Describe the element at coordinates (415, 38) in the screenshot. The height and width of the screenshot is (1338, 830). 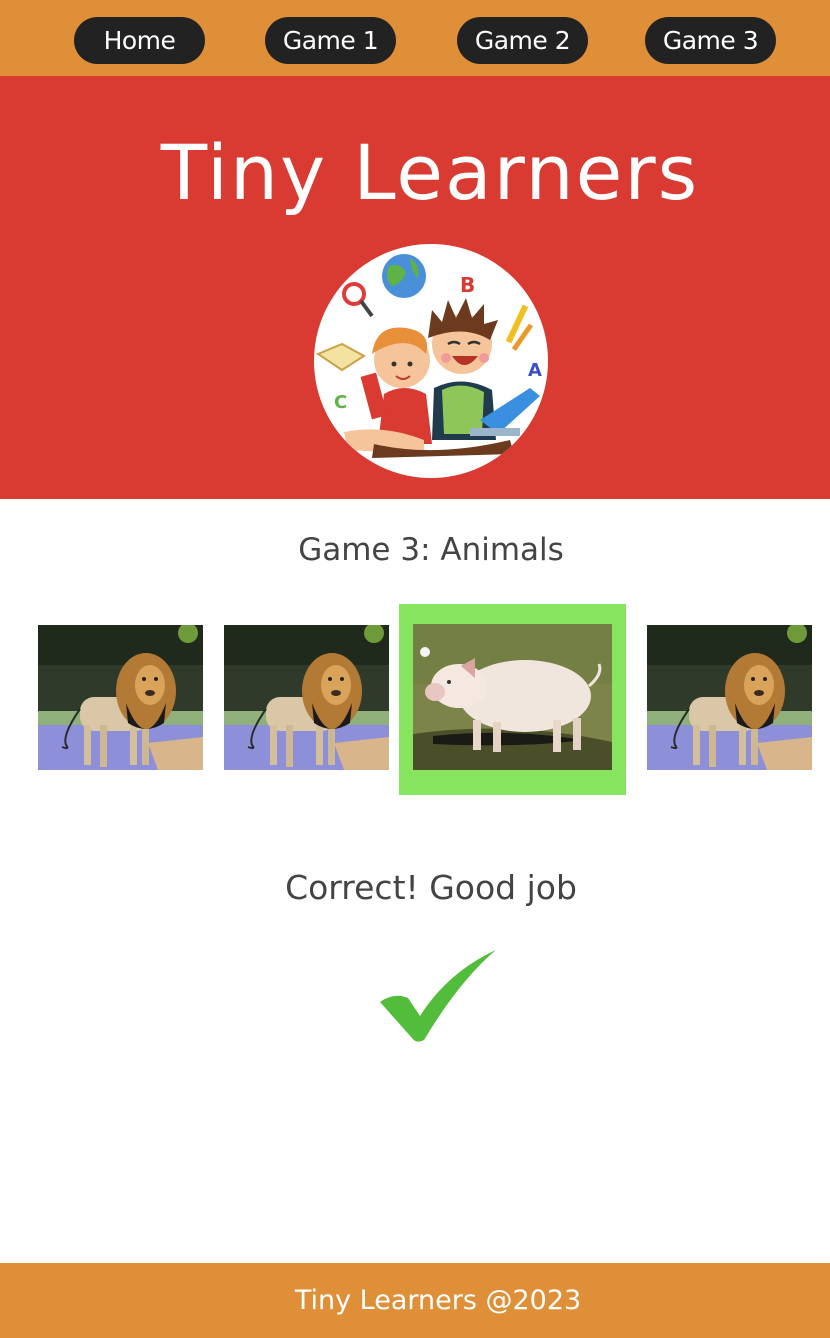
I see `top-nav: Home Game 1 Game 2 Game 3` at that location.